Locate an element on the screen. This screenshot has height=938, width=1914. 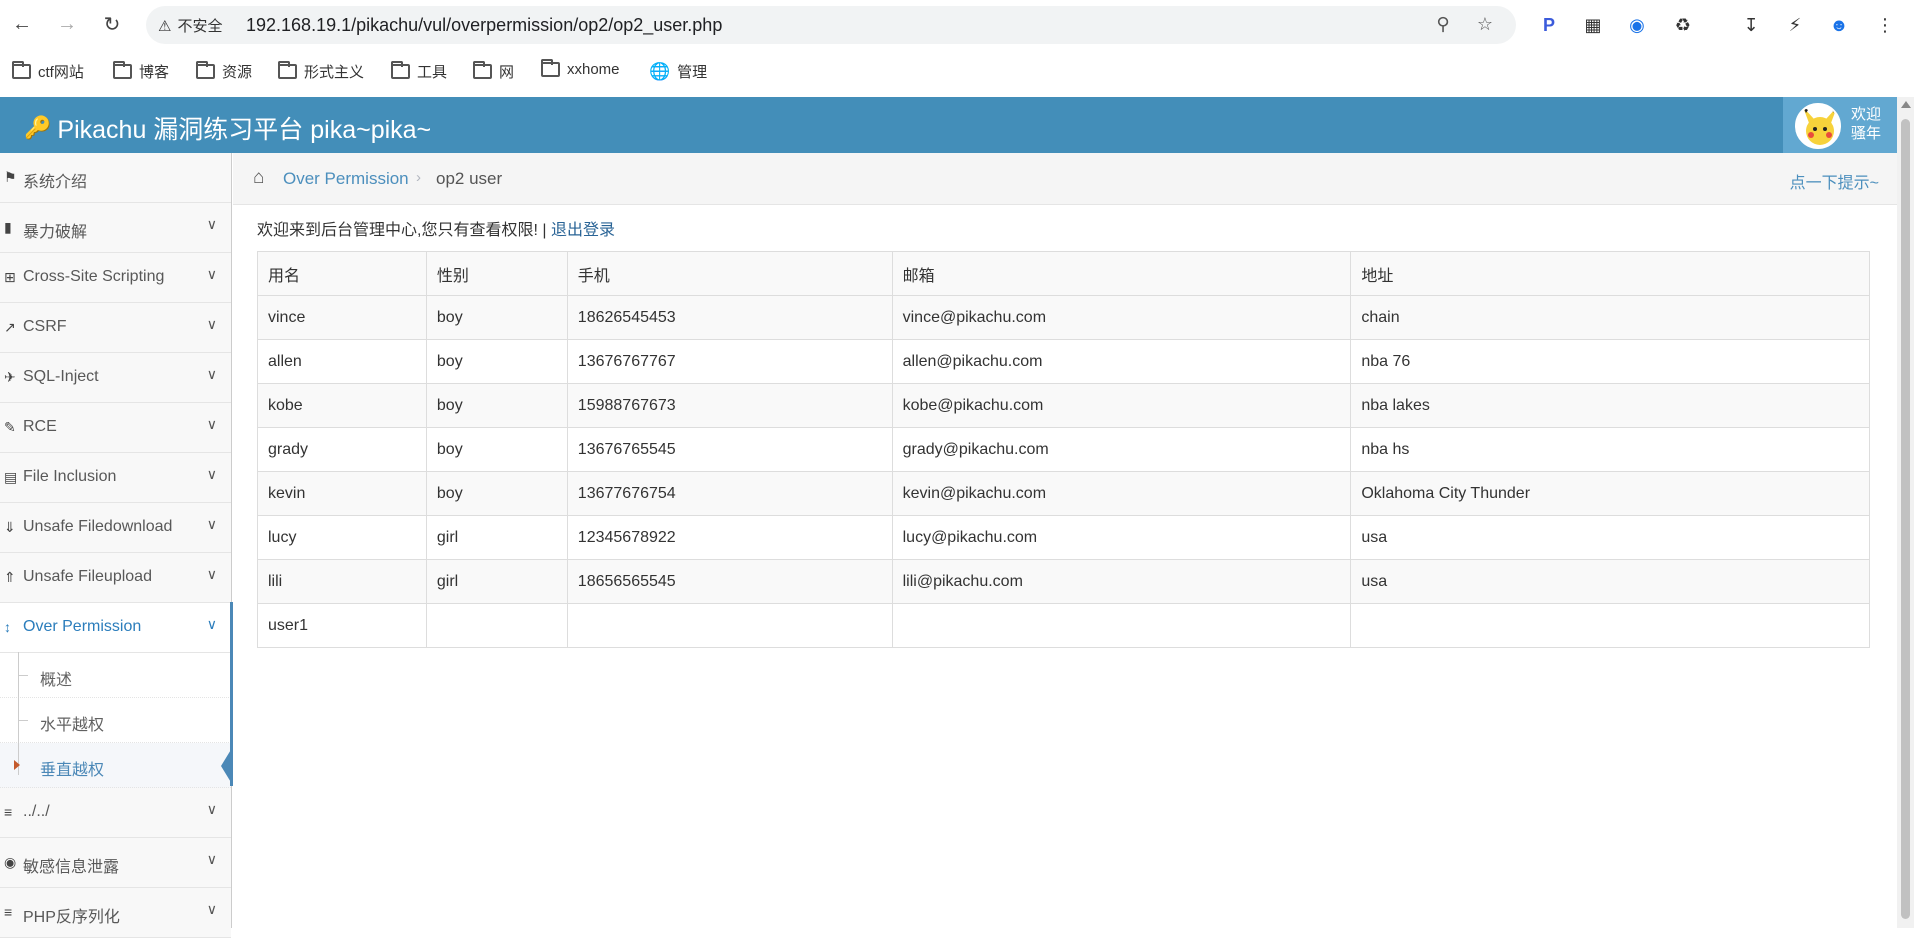
user-greeting-line2: 骚年 is located at coordinates (1866, 133).